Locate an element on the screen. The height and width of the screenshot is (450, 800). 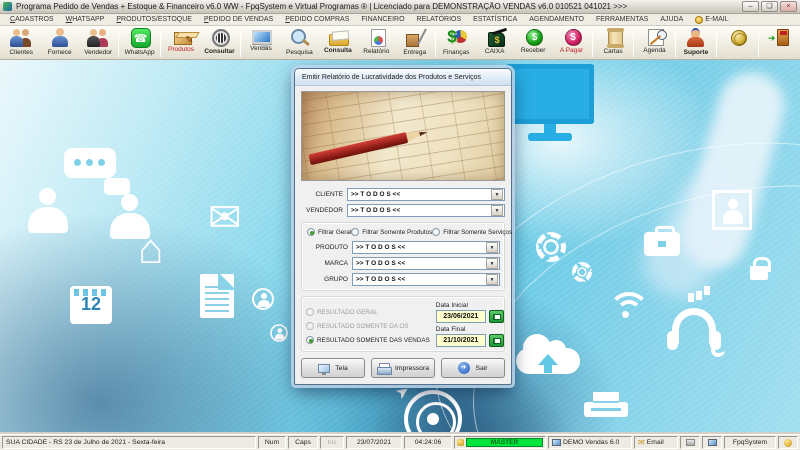
sair-button: Sair is located at coordinates (473, 368).